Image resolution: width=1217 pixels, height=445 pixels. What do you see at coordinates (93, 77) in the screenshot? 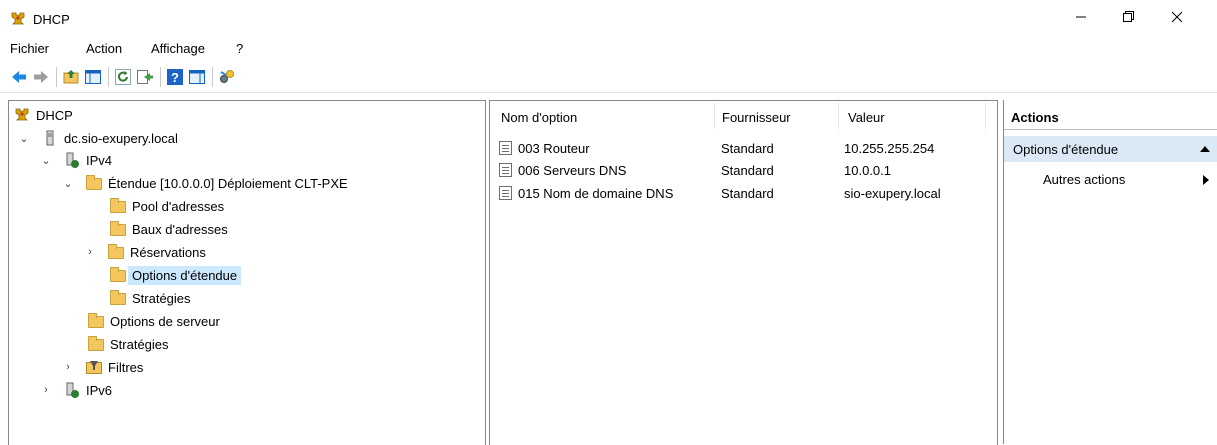
I see `show-hide-tree-icon` at bounding box center [93, 77].